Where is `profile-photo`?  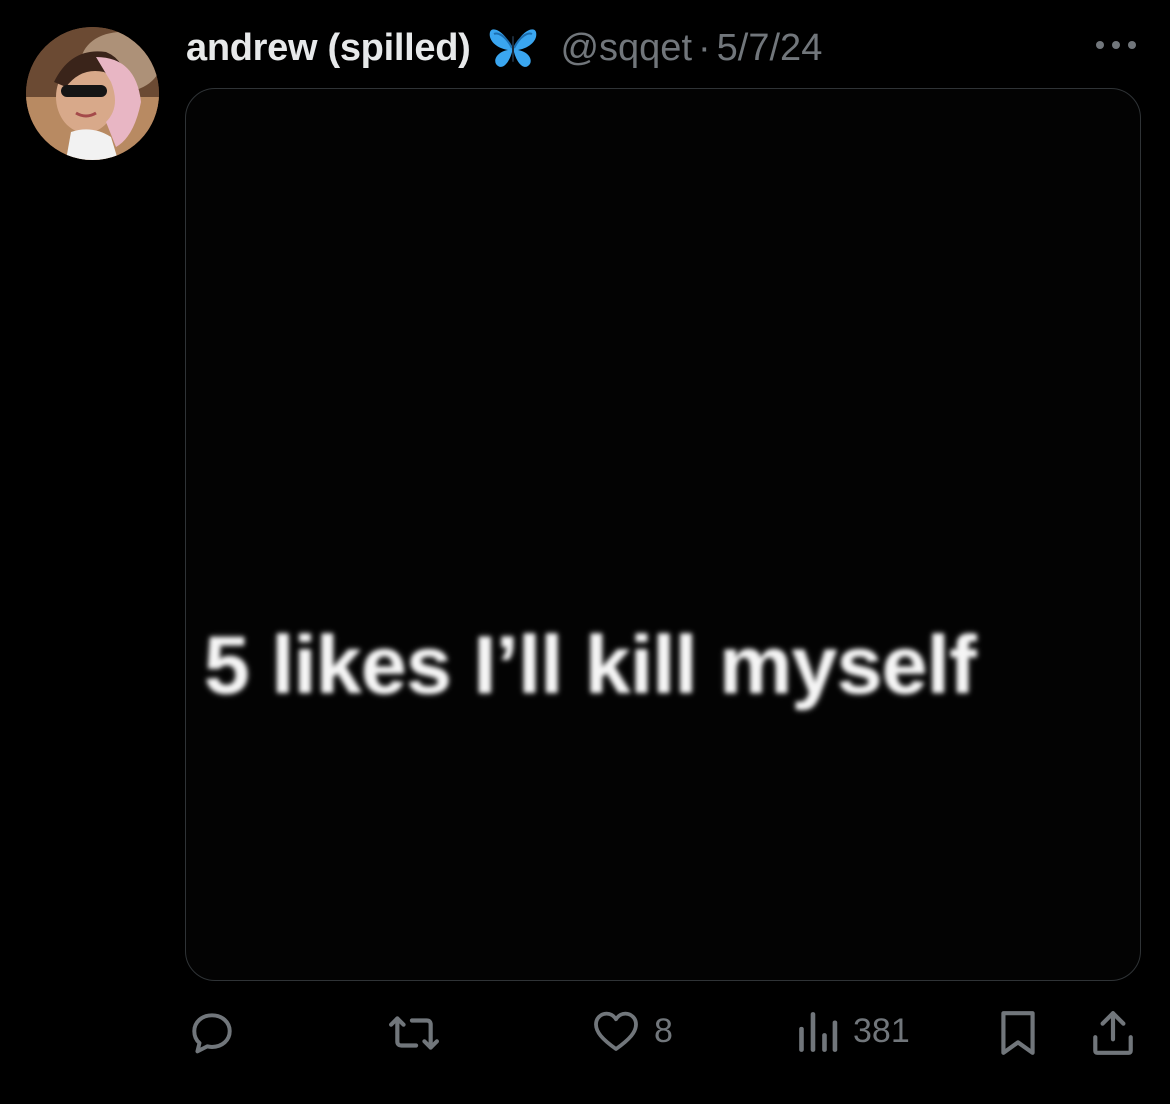
profile-photo is located at coordinates (92, 93).